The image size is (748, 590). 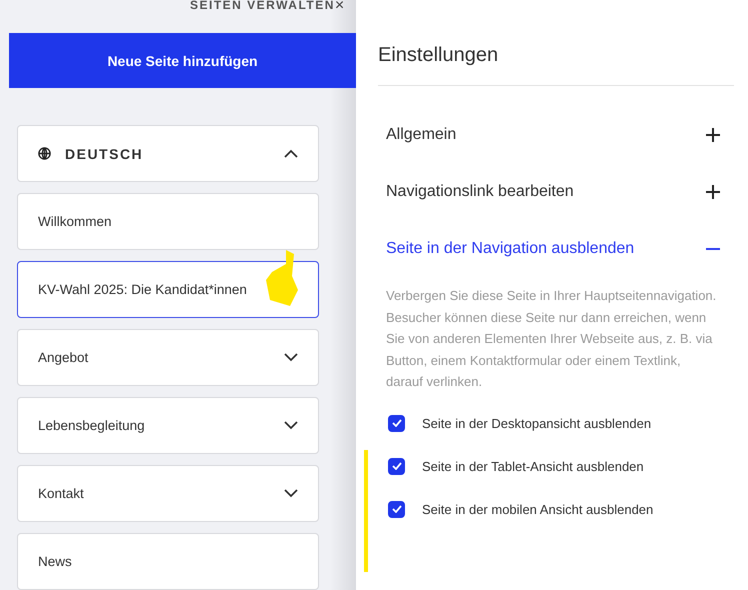 I want to click on globe-icon, so click(x=44, y=153).